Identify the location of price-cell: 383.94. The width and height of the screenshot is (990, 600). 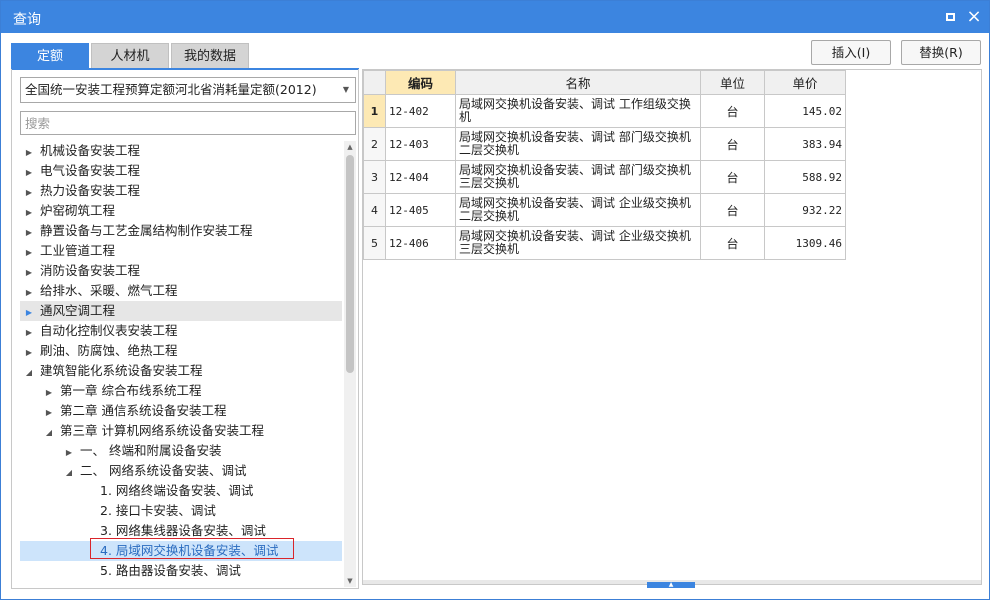
(805, 144).